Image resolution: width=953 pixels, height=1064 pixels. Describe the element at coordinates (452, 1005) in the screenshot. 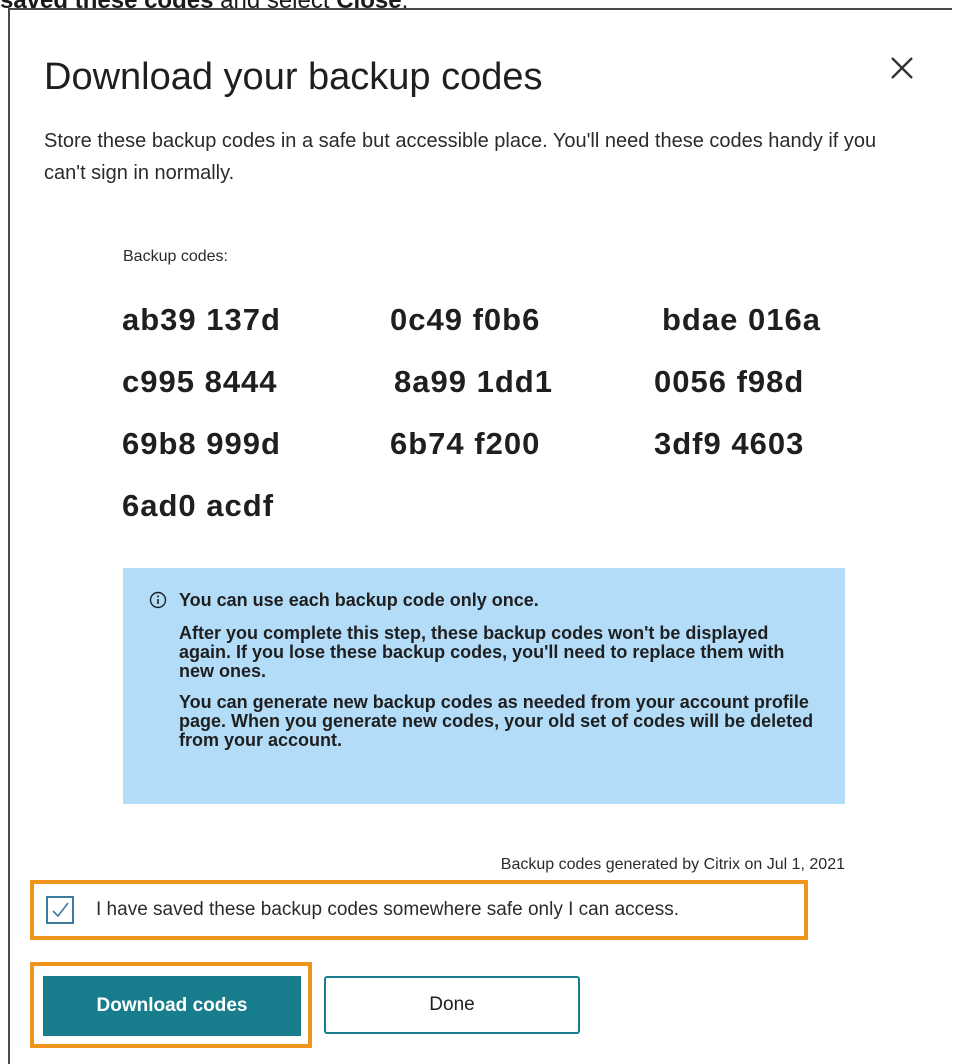

I see `done-button: Done` at that location.